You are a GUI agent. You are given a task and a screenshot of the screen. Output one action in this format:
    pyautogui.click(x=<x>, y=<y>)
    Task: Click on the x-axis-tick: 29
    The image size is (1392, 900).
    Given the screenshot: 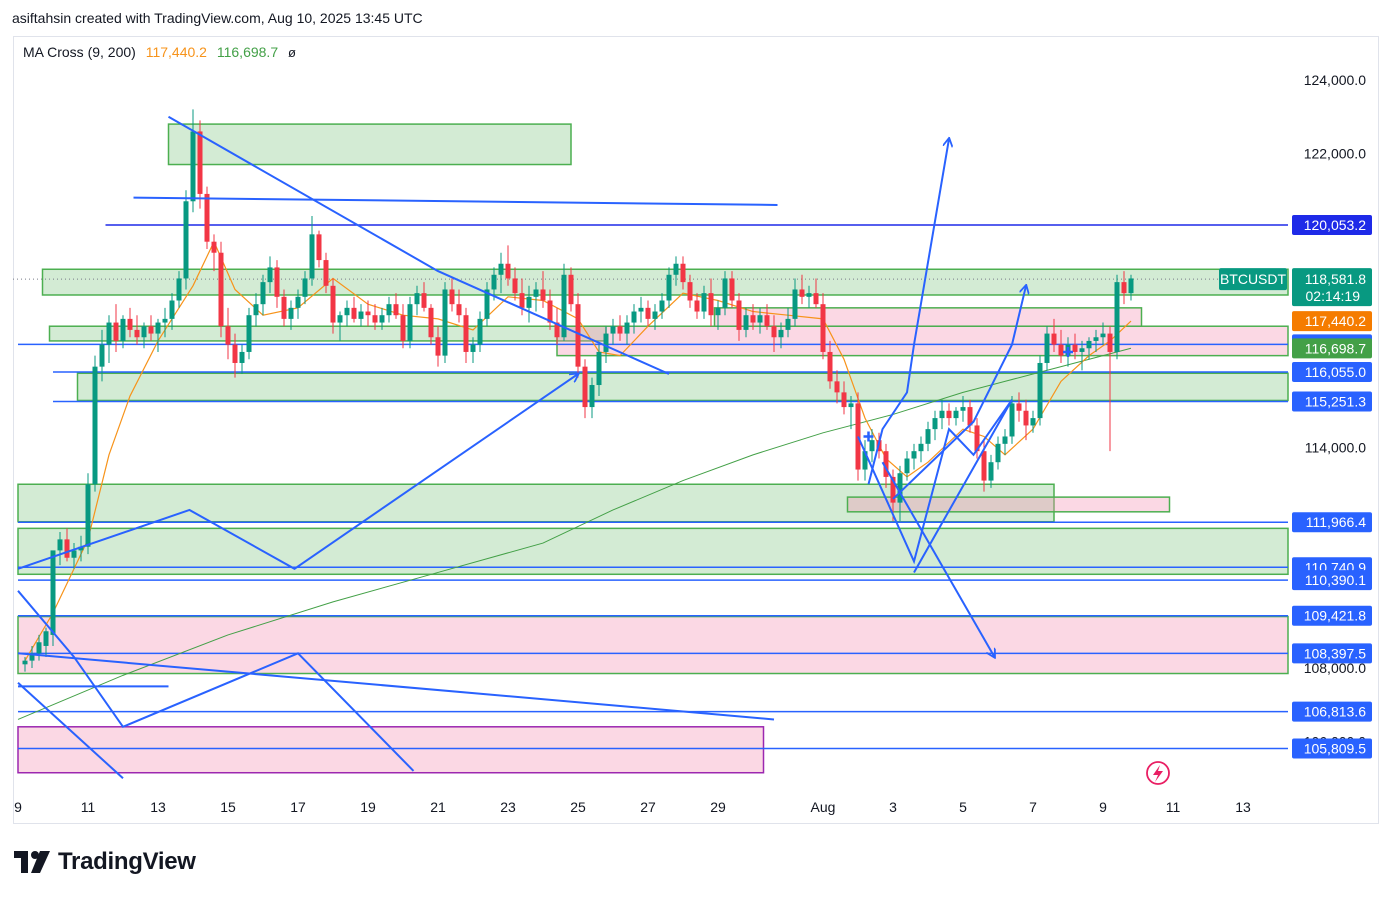 What is the action you would take?
    pyautogui.click(x=718, y=807)
    